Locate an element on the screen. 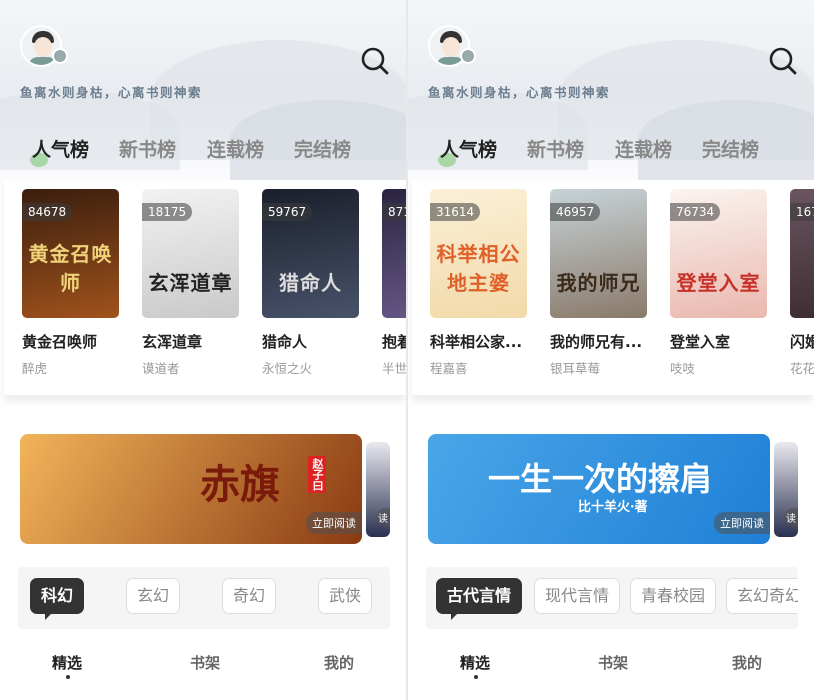 The width and height of the screenshot is (814, 700). book-item: 84678 黄金召唤师 黄金召唤师 醉虎 is located at coordinates (70, 283).